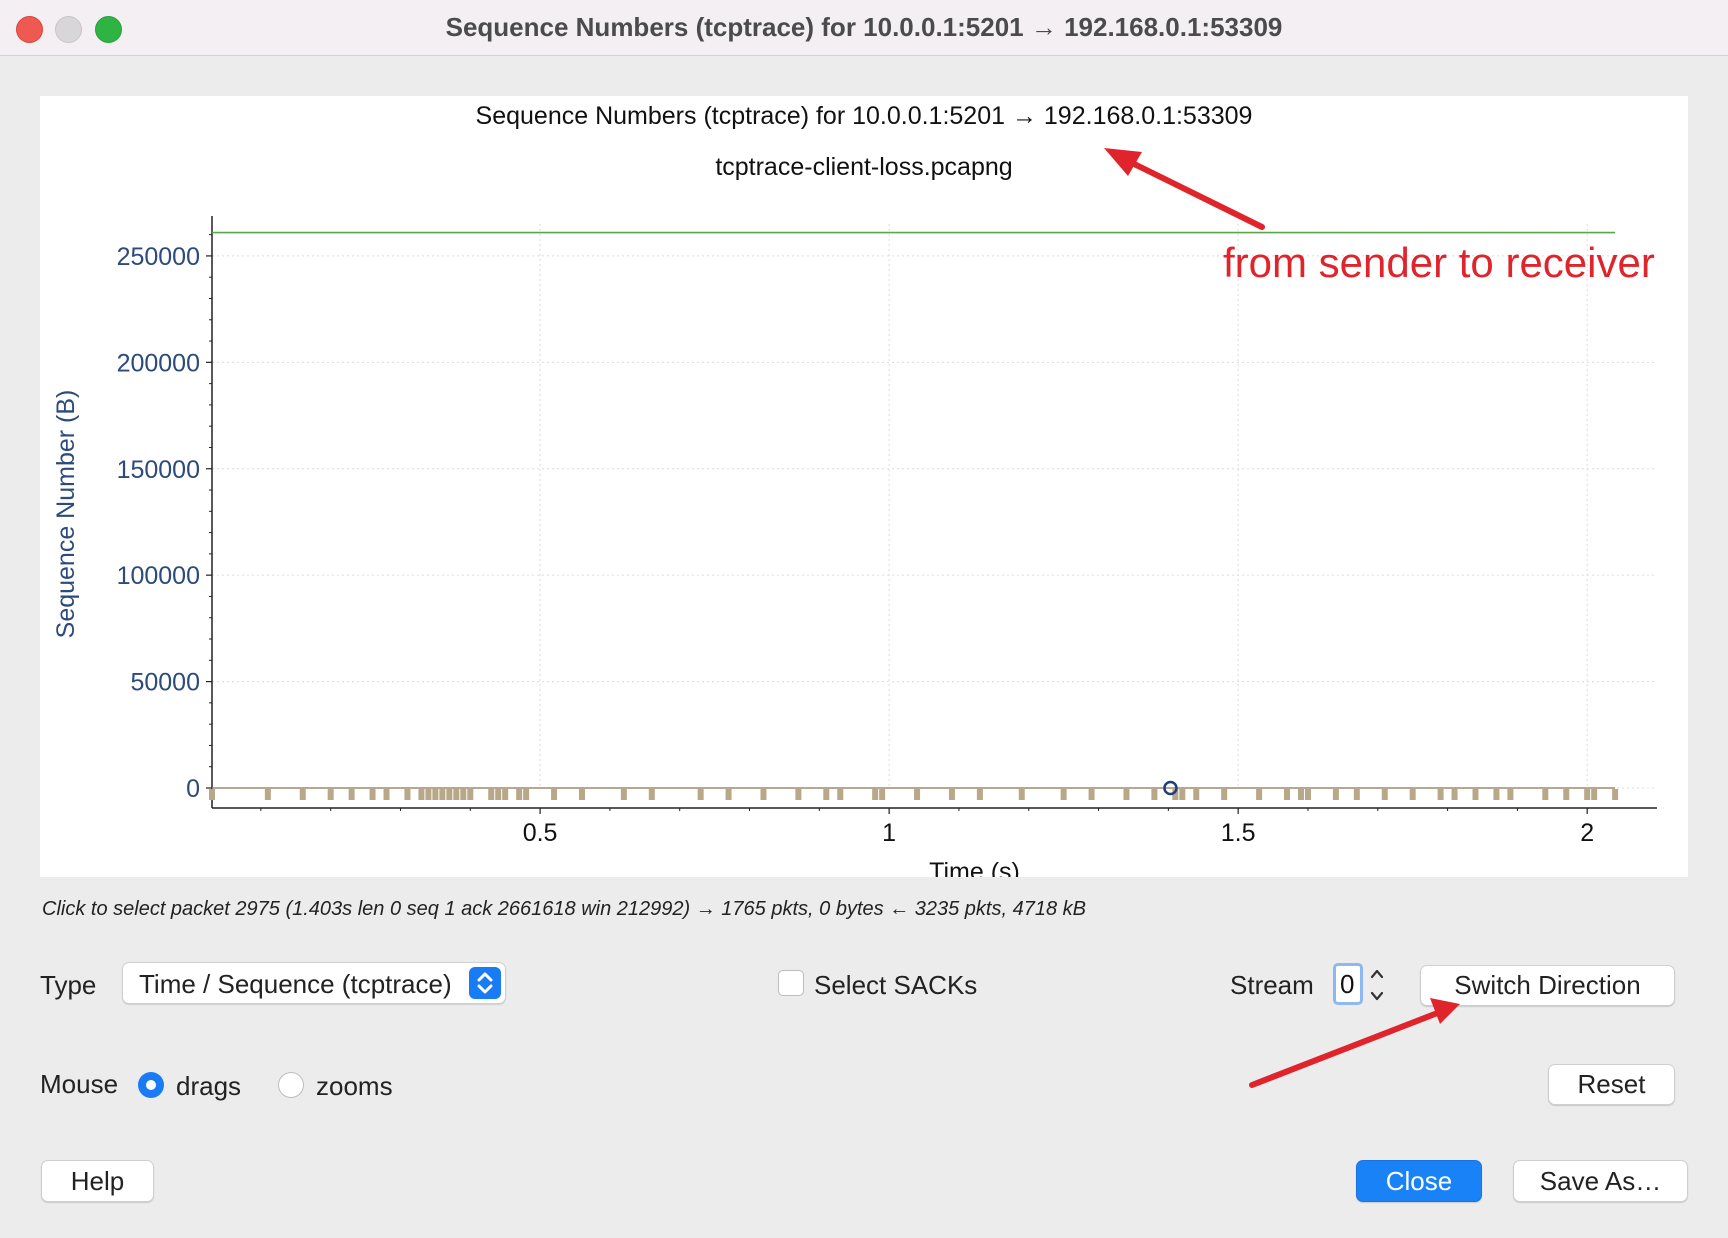 Image resolution: width=1728 pixels, height=1238 pixels. Describe the element at coordinates (291, 1085) in the screenshot. I see `zooms-radio` at that location.